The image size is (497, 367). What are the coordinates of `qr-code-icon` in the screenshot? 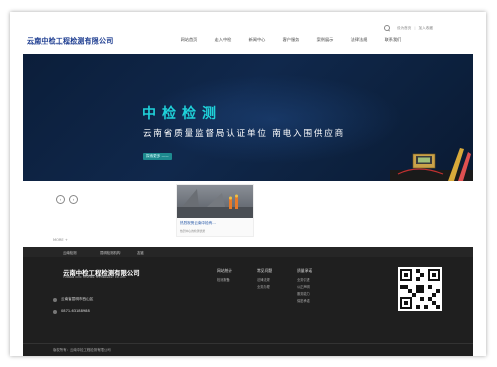 It's located at (420, 289).